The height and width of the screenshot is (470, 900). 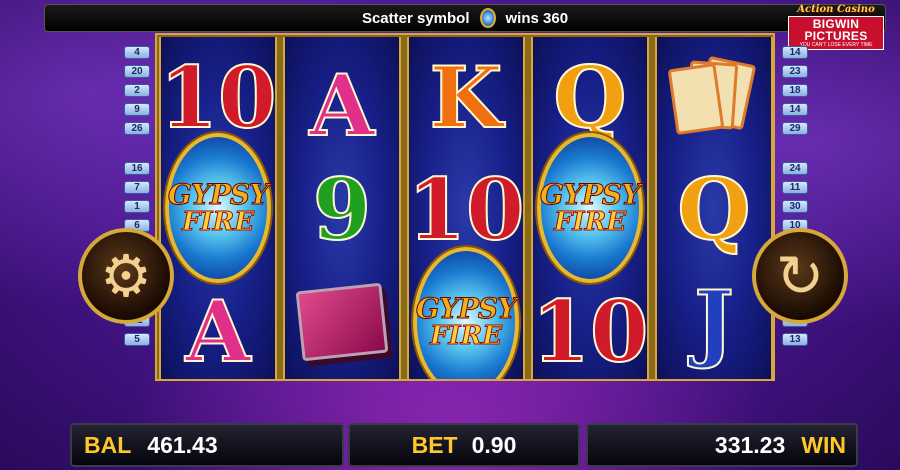 What do you see at coordinates (137, 71) in the screenshot?
I see `payline-number: 20` at bounding box center [137, 71].